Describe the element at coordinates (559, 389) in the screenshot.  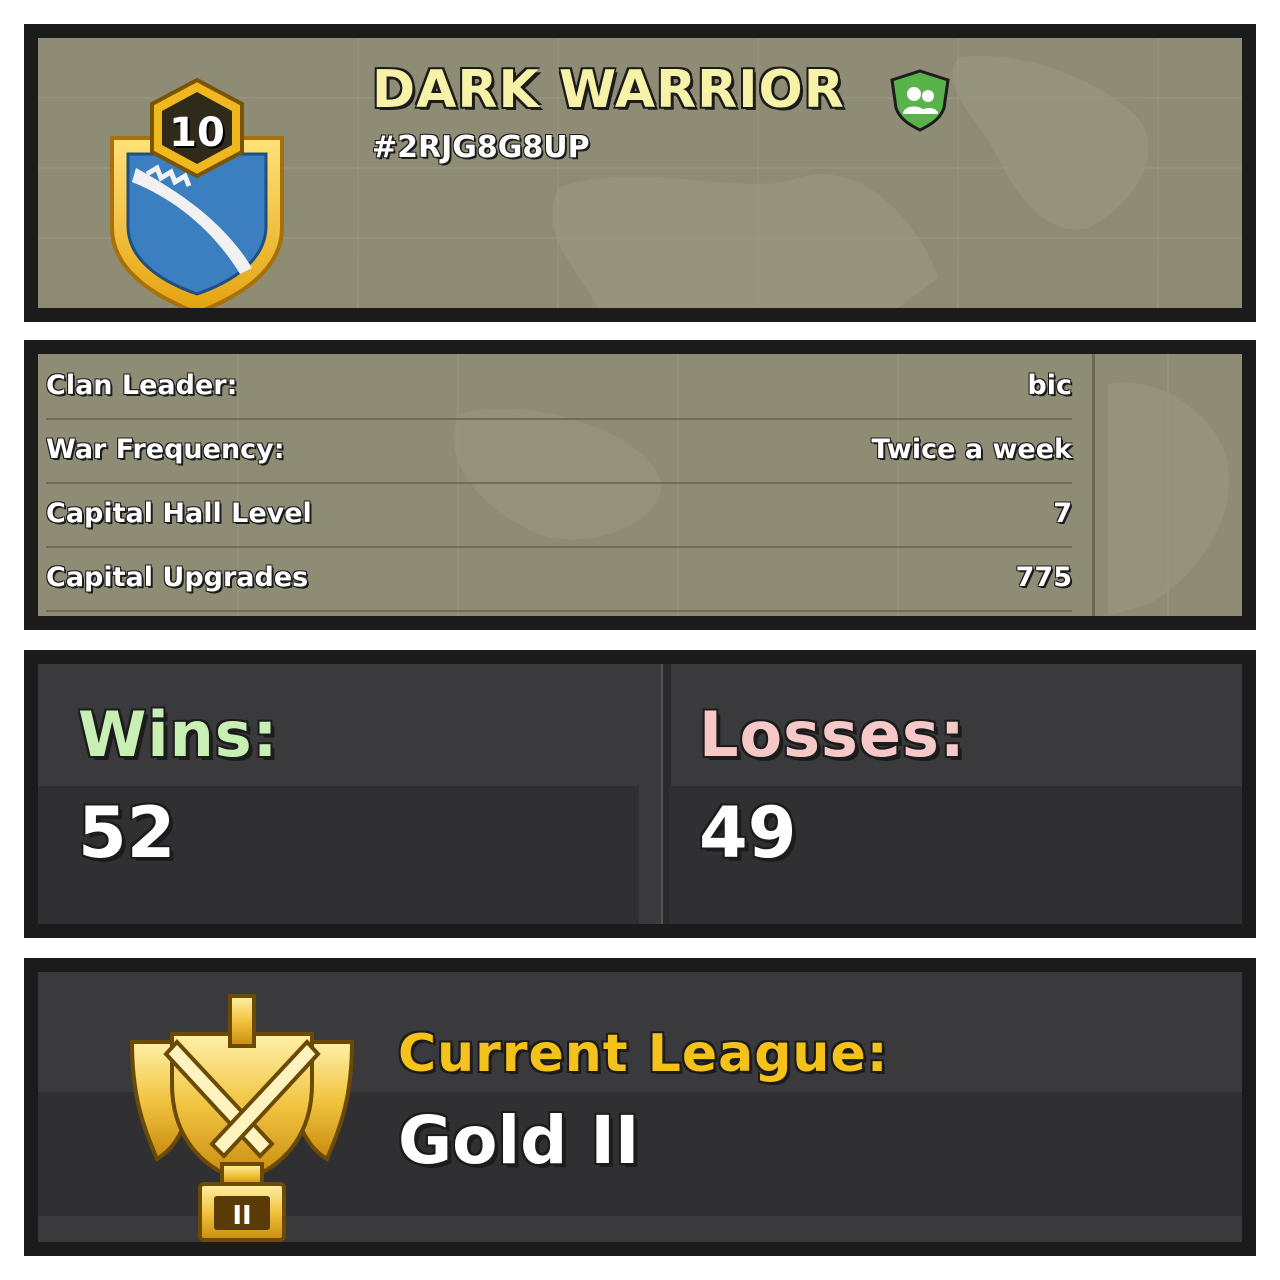
I see `info-row-clan-leader: Clan Leader: bic` at that location.